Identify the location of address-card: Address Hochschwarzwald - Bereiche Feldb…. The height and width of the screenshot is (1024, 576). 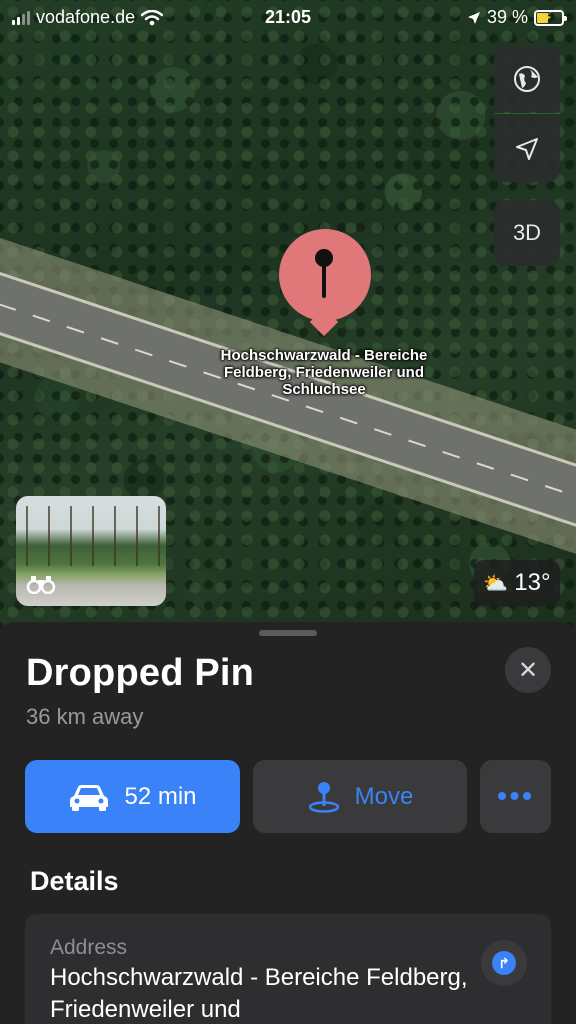
(288, 969).